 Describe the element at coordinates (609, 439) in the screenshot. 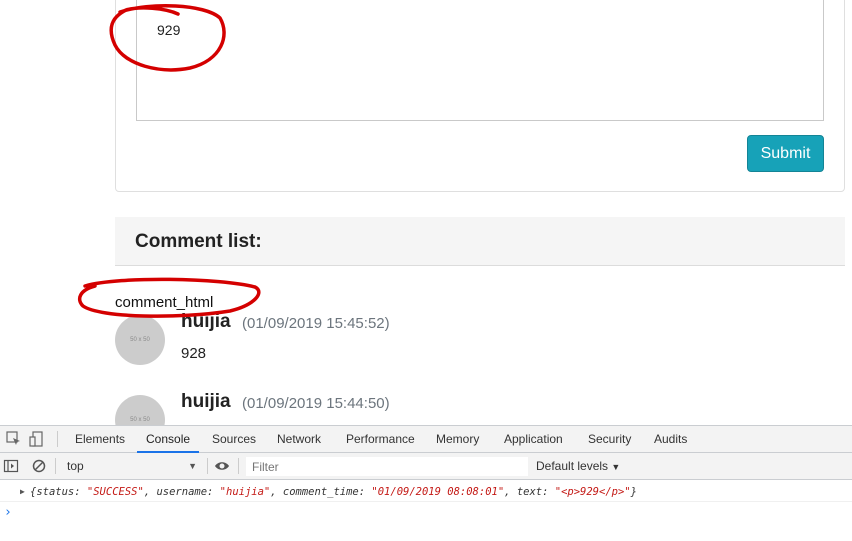

I see `tab-security: Security` at that location.